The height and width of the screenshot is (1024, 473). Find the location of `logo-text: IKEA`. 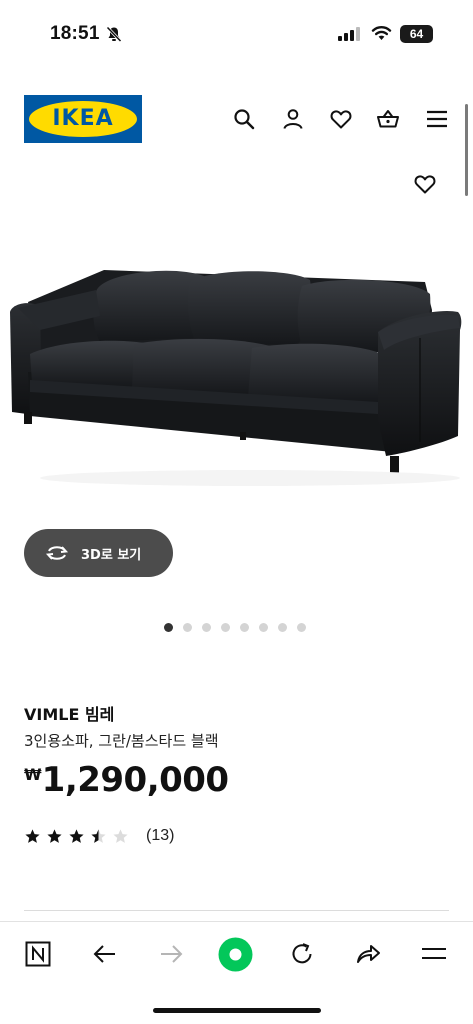

logo-text: IKEA is located at coordinates (83, 118).